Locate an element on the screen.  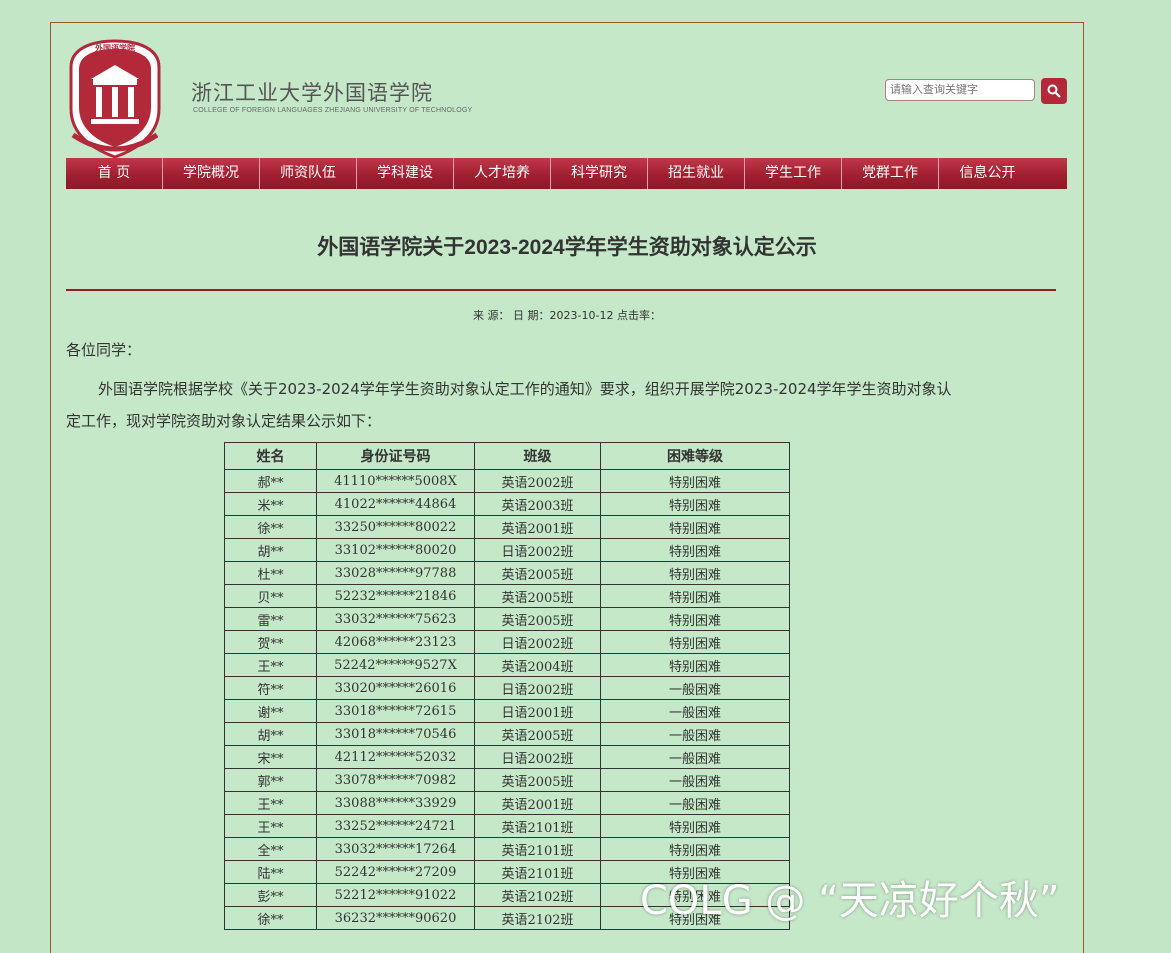
cell-class: 英语2003班 is located at coordinates (537, 504).